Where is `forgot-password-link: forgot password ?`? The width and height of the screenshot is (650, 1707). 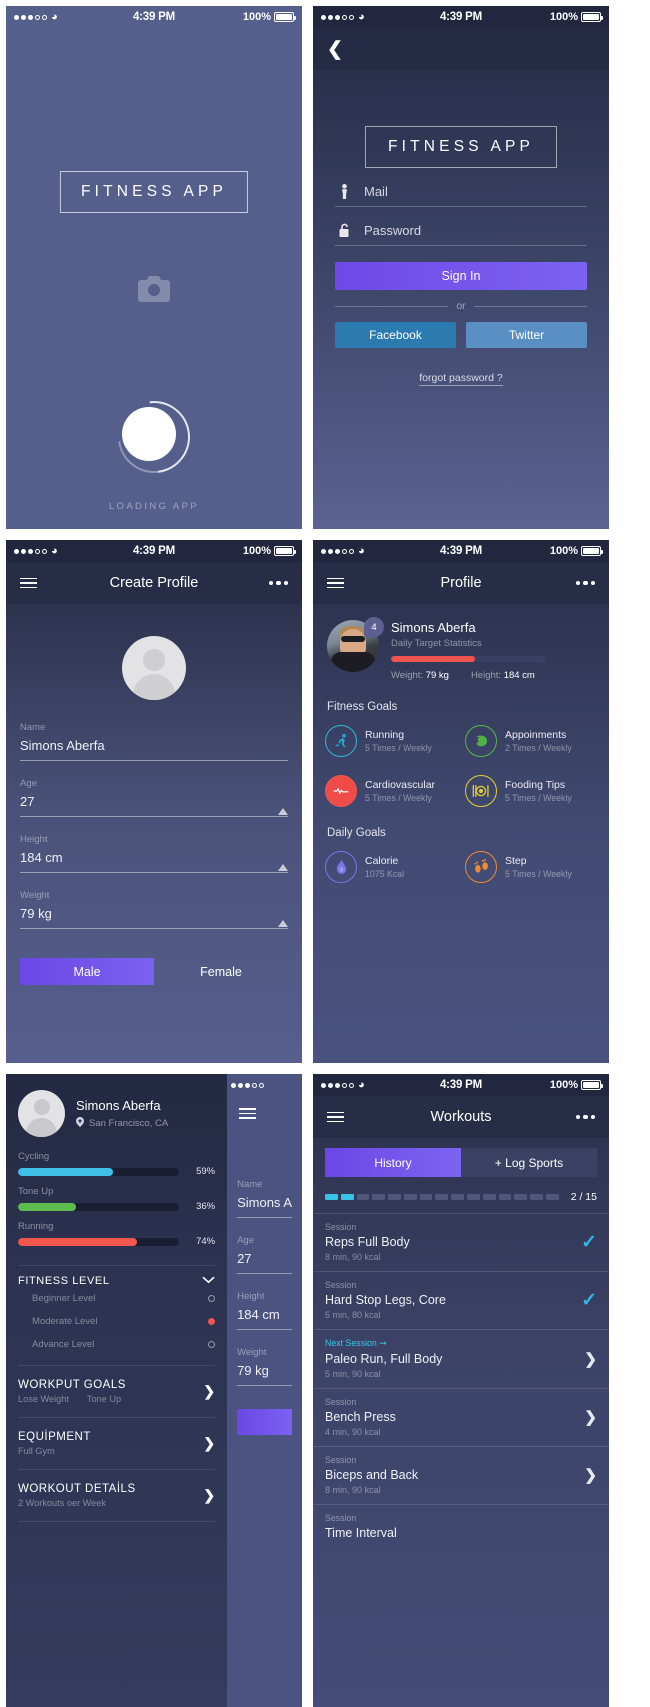
forgot-password-link: forgot password ? is located at coordinates (461, 379).